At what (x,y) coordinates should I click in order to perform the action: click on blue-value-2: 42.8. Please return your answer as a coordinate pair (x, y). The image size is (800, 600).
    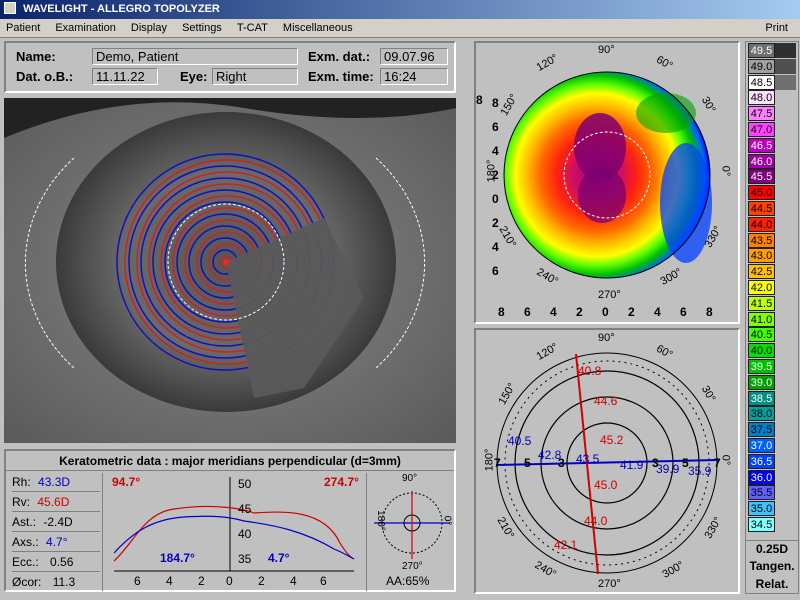
    Looking at the image, I should click on (550, 455).